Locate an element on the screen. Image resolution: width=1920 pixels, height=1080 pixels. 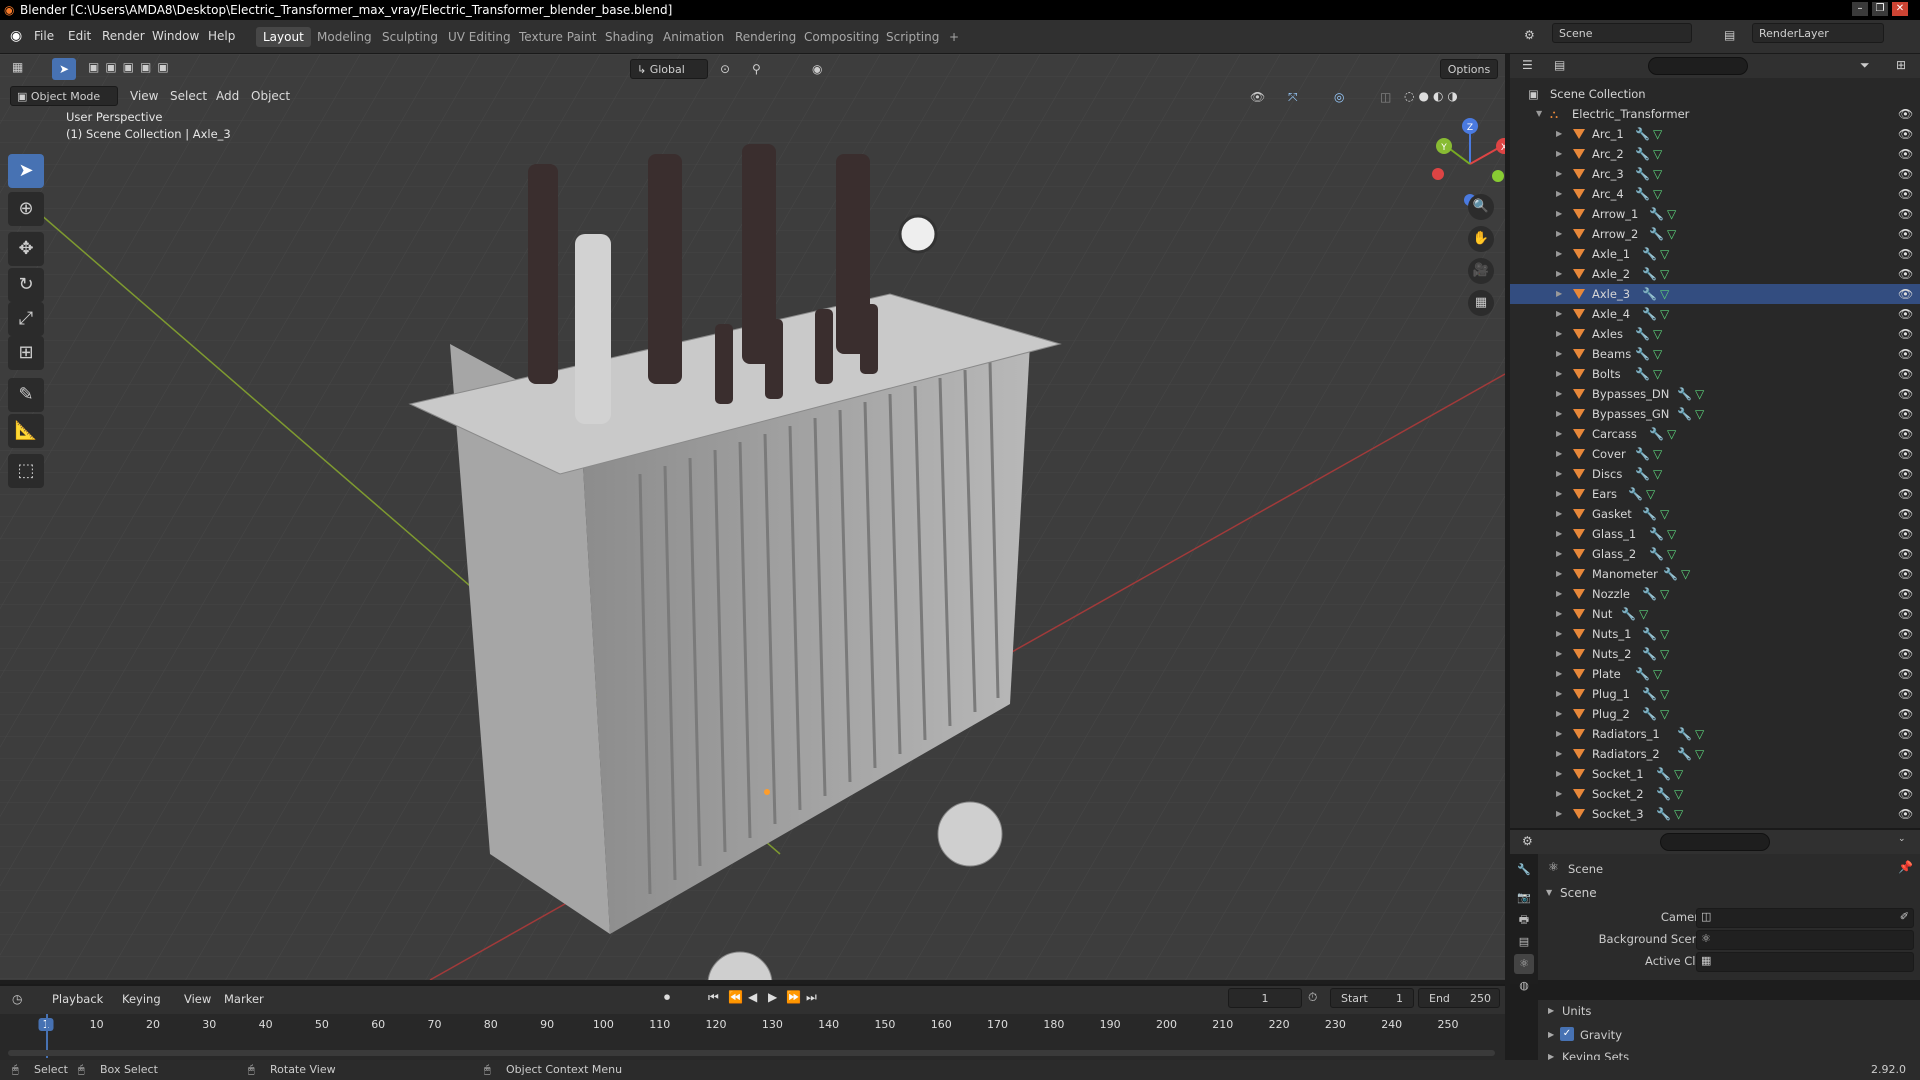
viewport-menu-add: Add is located at coordinates (227, 96).